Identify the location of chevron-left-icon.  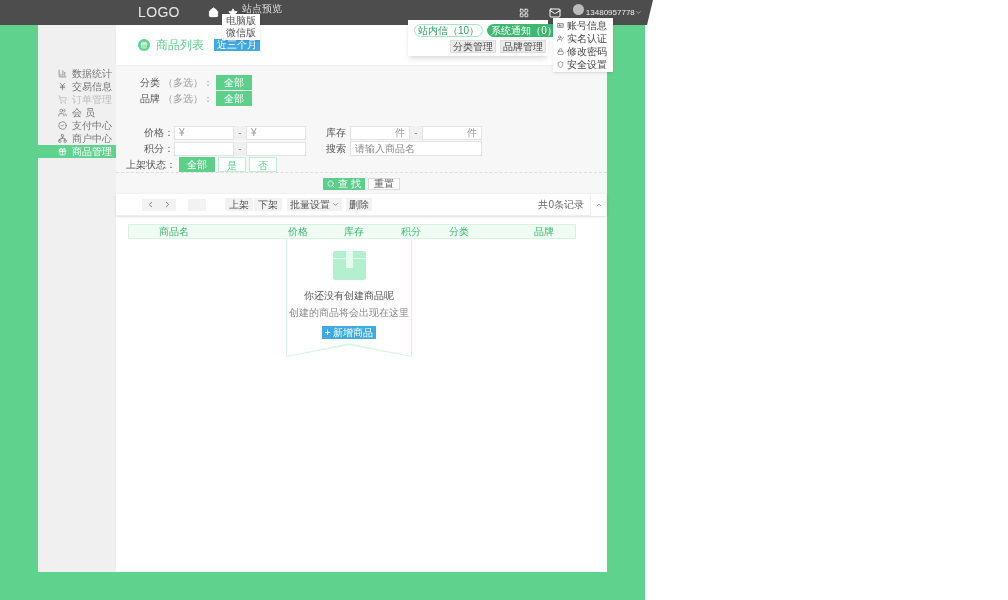
(150, 204).